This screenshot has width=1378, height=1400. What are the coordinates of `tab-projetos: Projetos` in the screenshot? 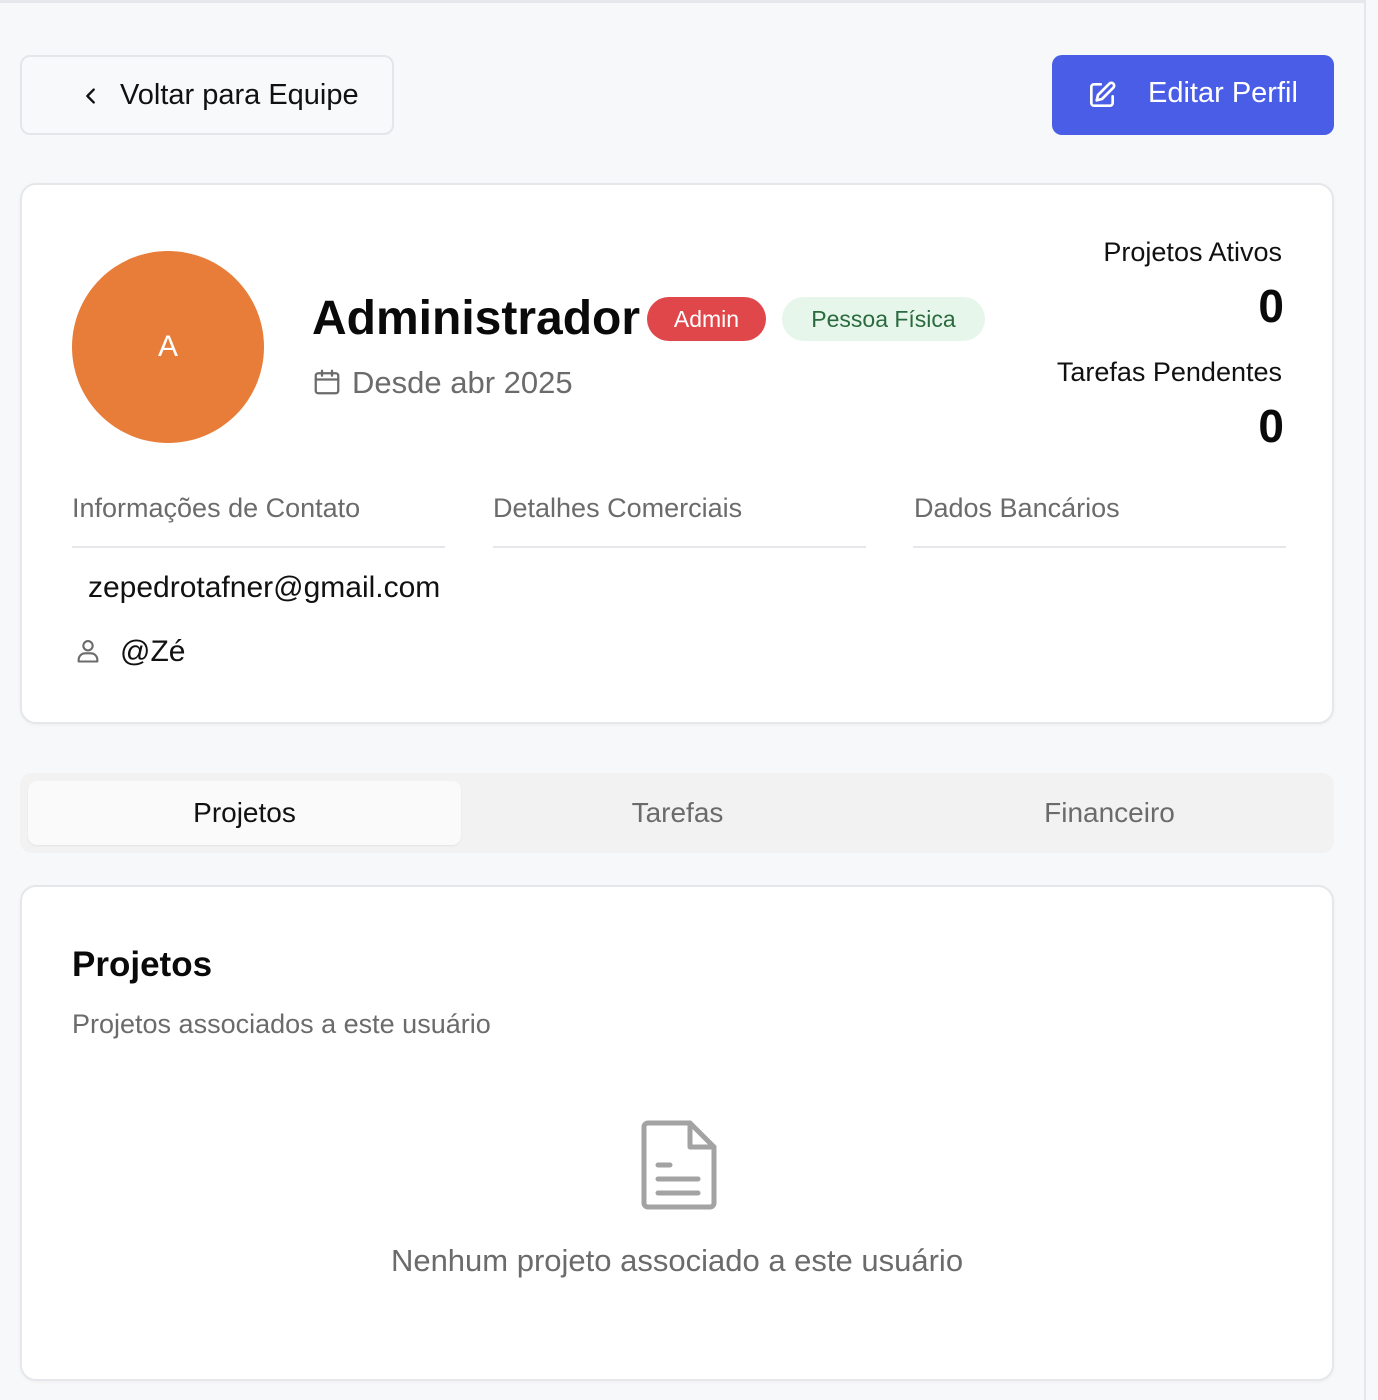 It's located at (244, 813).